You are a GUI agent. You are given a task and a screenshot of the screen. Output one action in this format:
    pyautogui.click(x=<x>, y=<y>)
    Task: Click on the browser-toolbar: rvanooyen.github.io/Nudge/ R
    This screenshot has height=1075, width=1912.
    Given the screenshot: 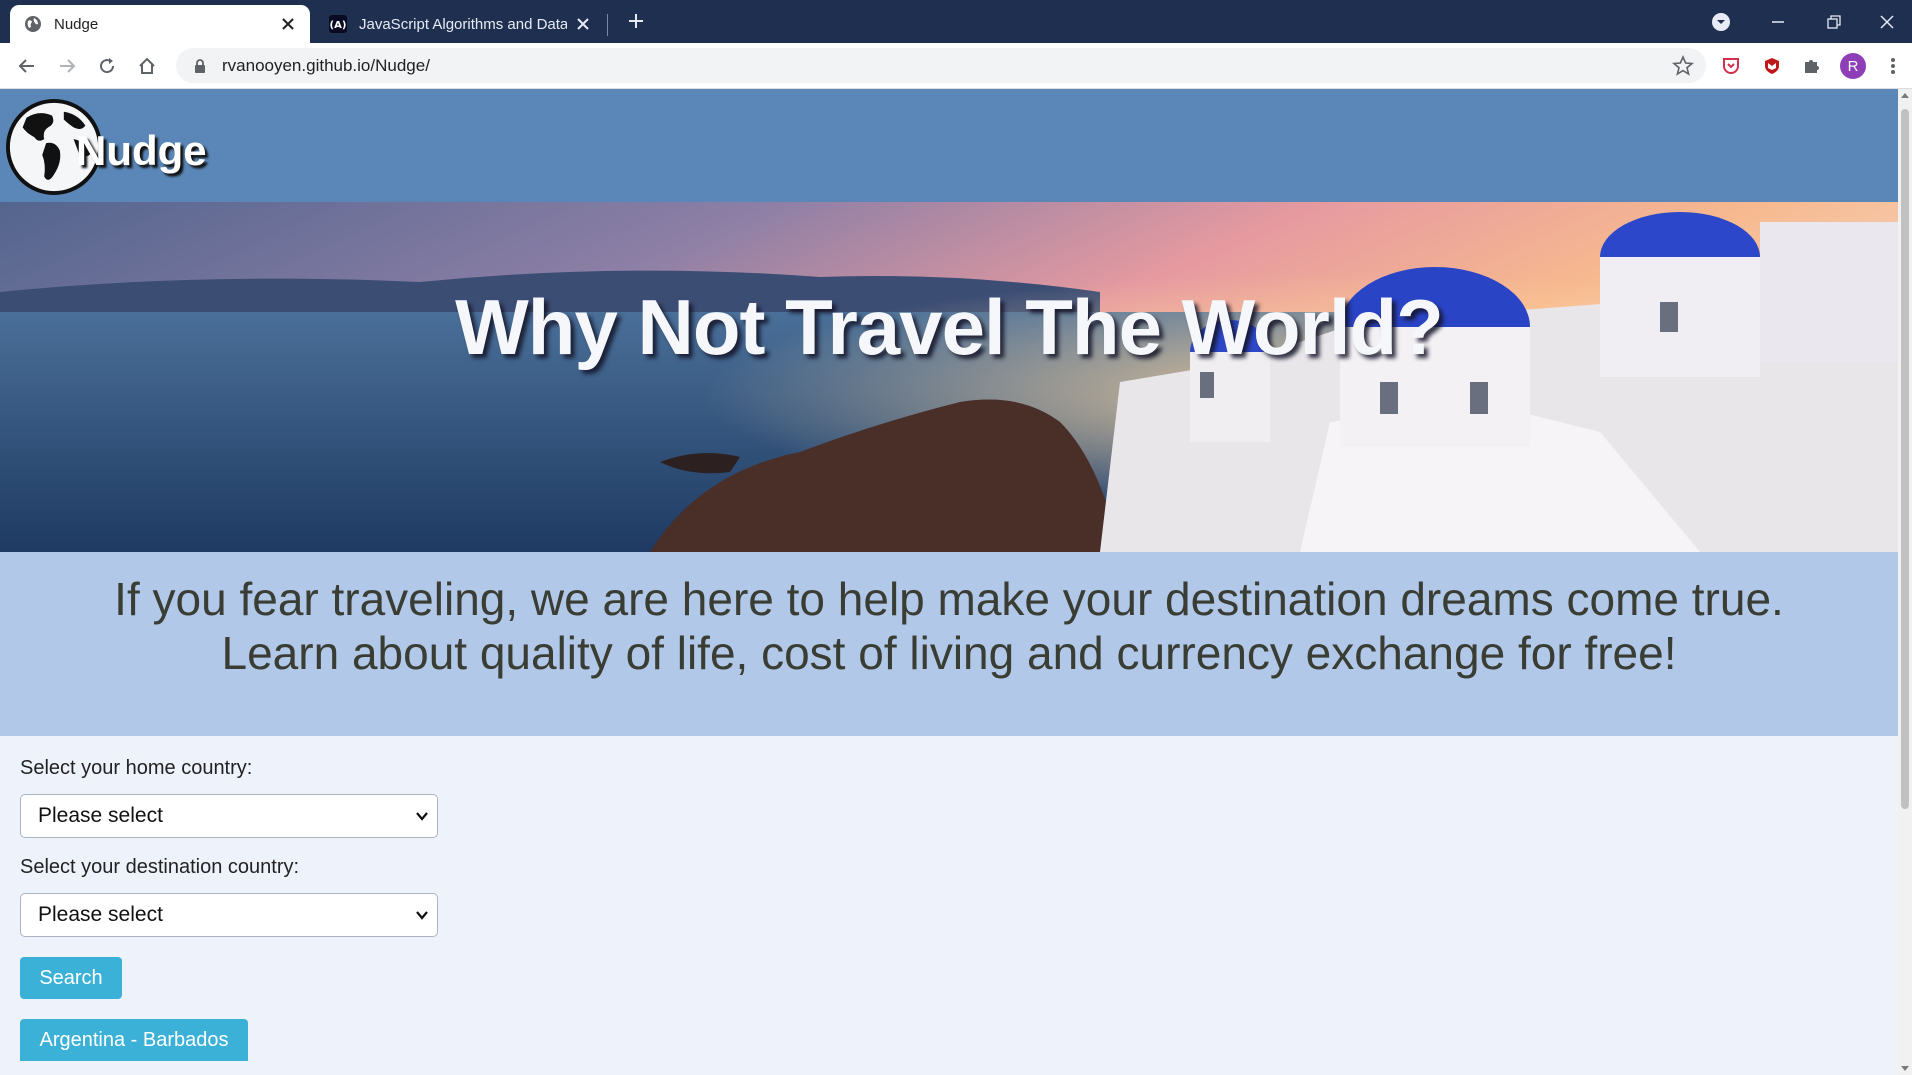 What is the action you would take?
    pyautogui.click(x=956, y=66)
    